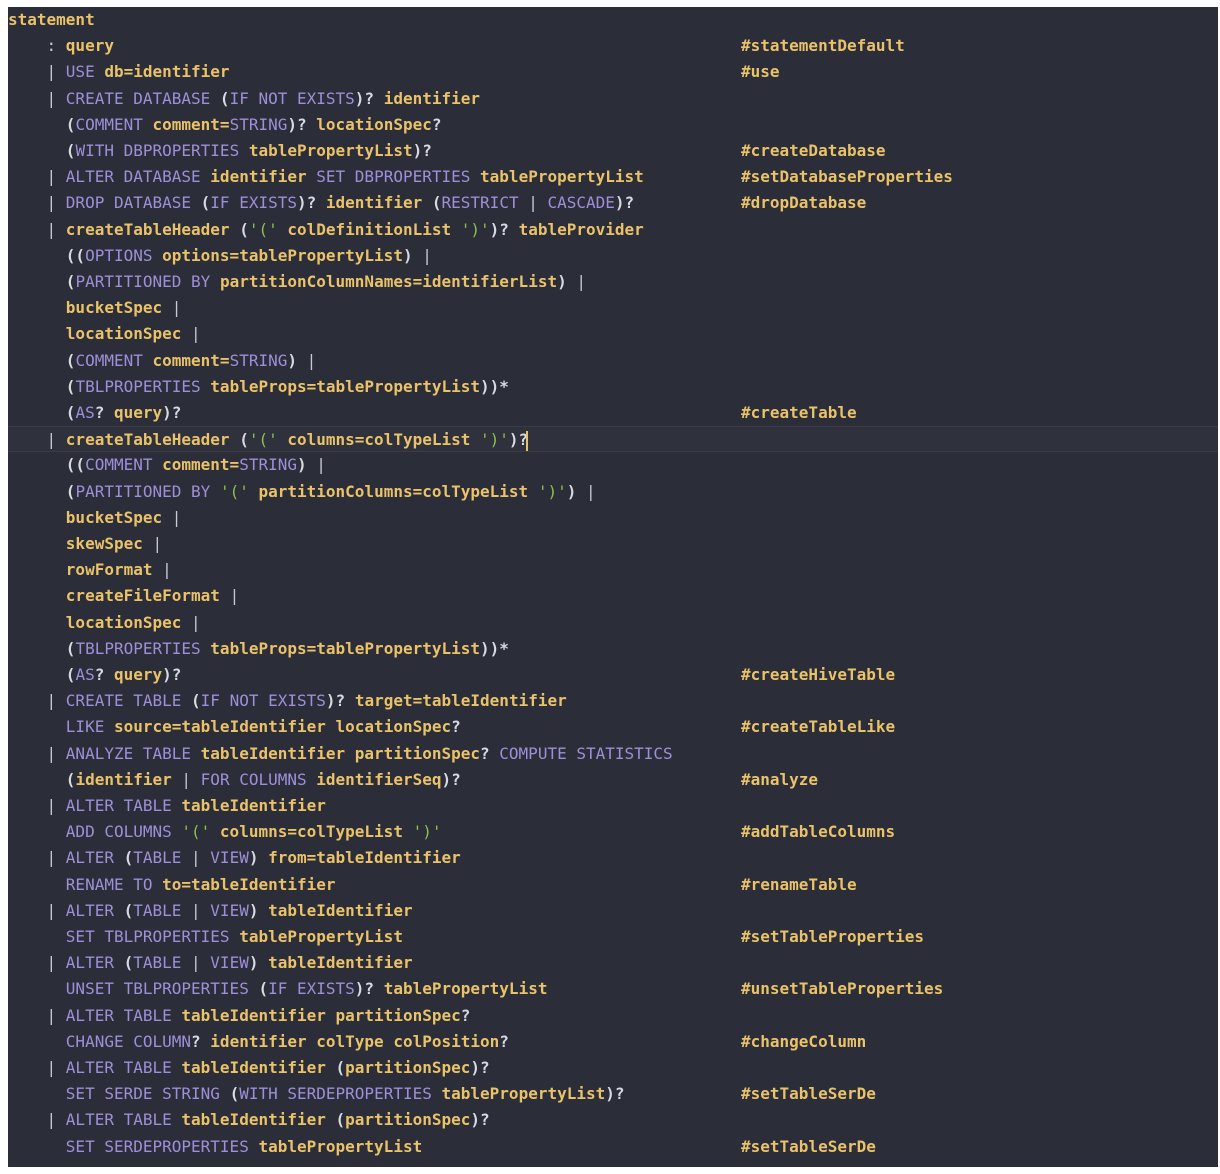 This screenshot has height=1174, width=1220. I want to click on code-line: (COMMENT comment=STRING)? locationSpec?, so click(613, 125).